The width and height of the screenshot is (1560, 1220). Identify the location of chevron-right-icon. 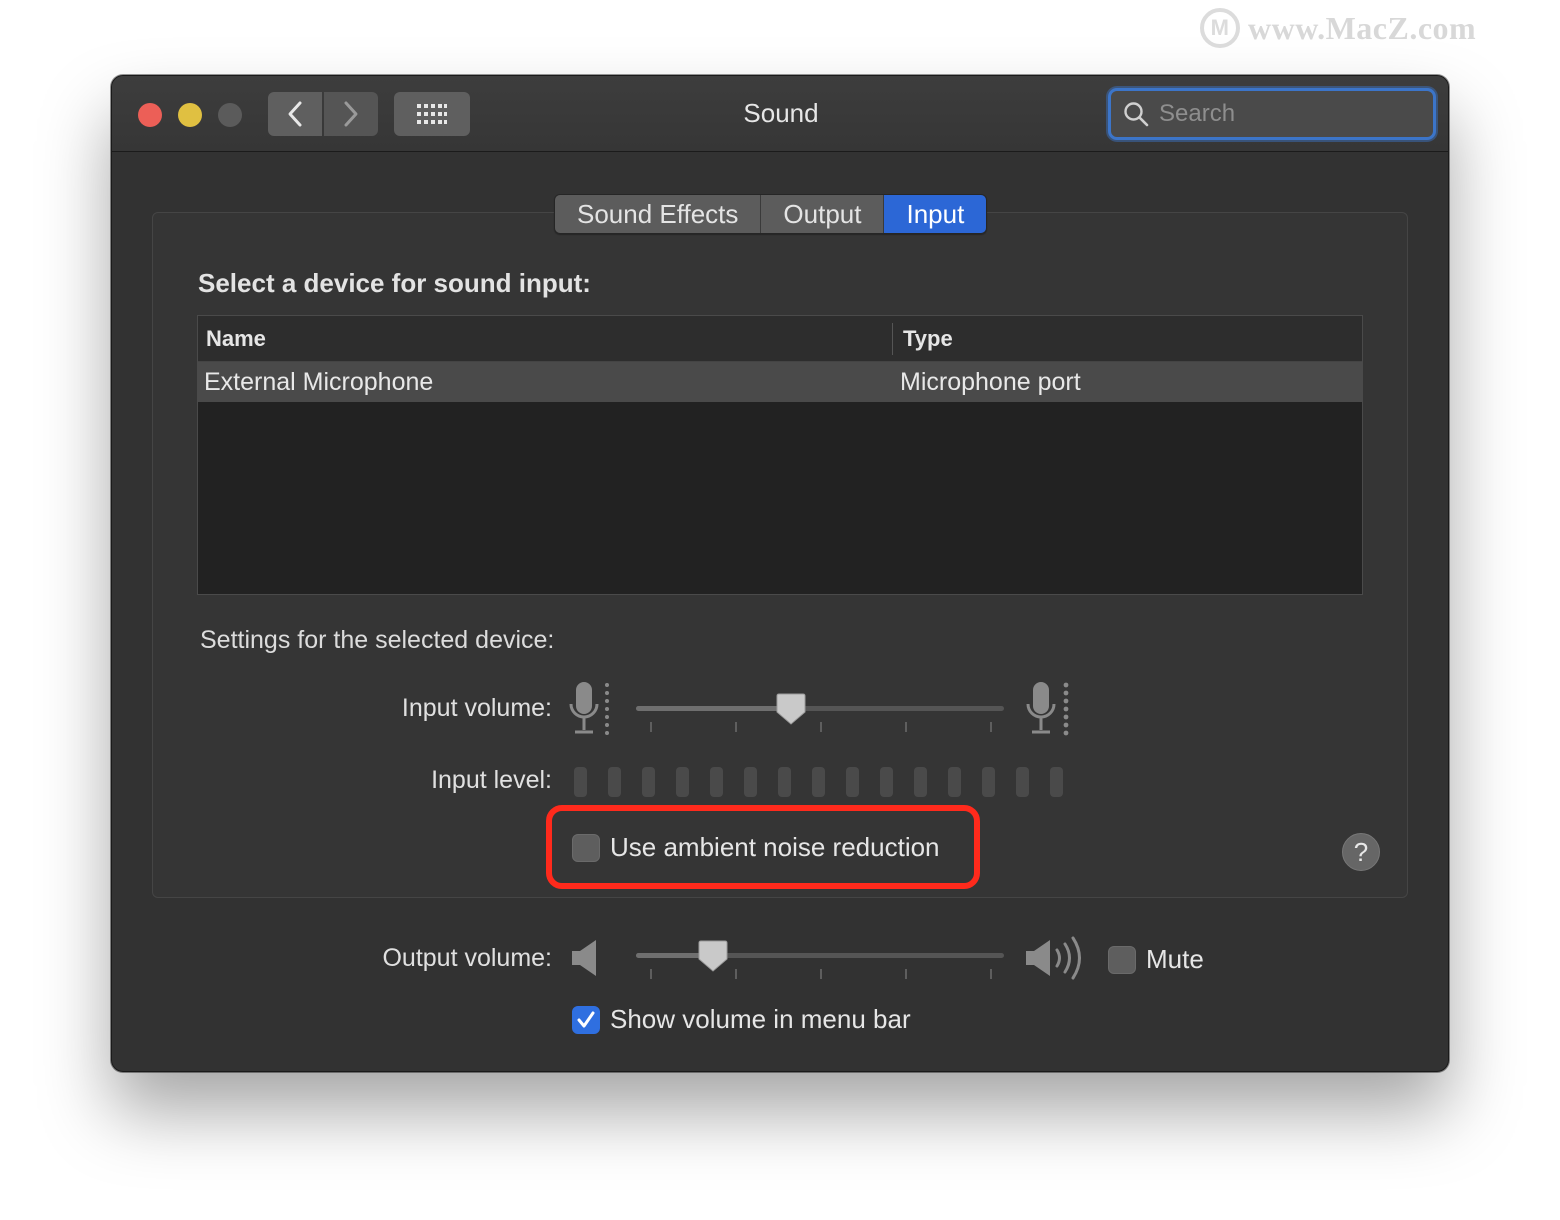
(351, 114).